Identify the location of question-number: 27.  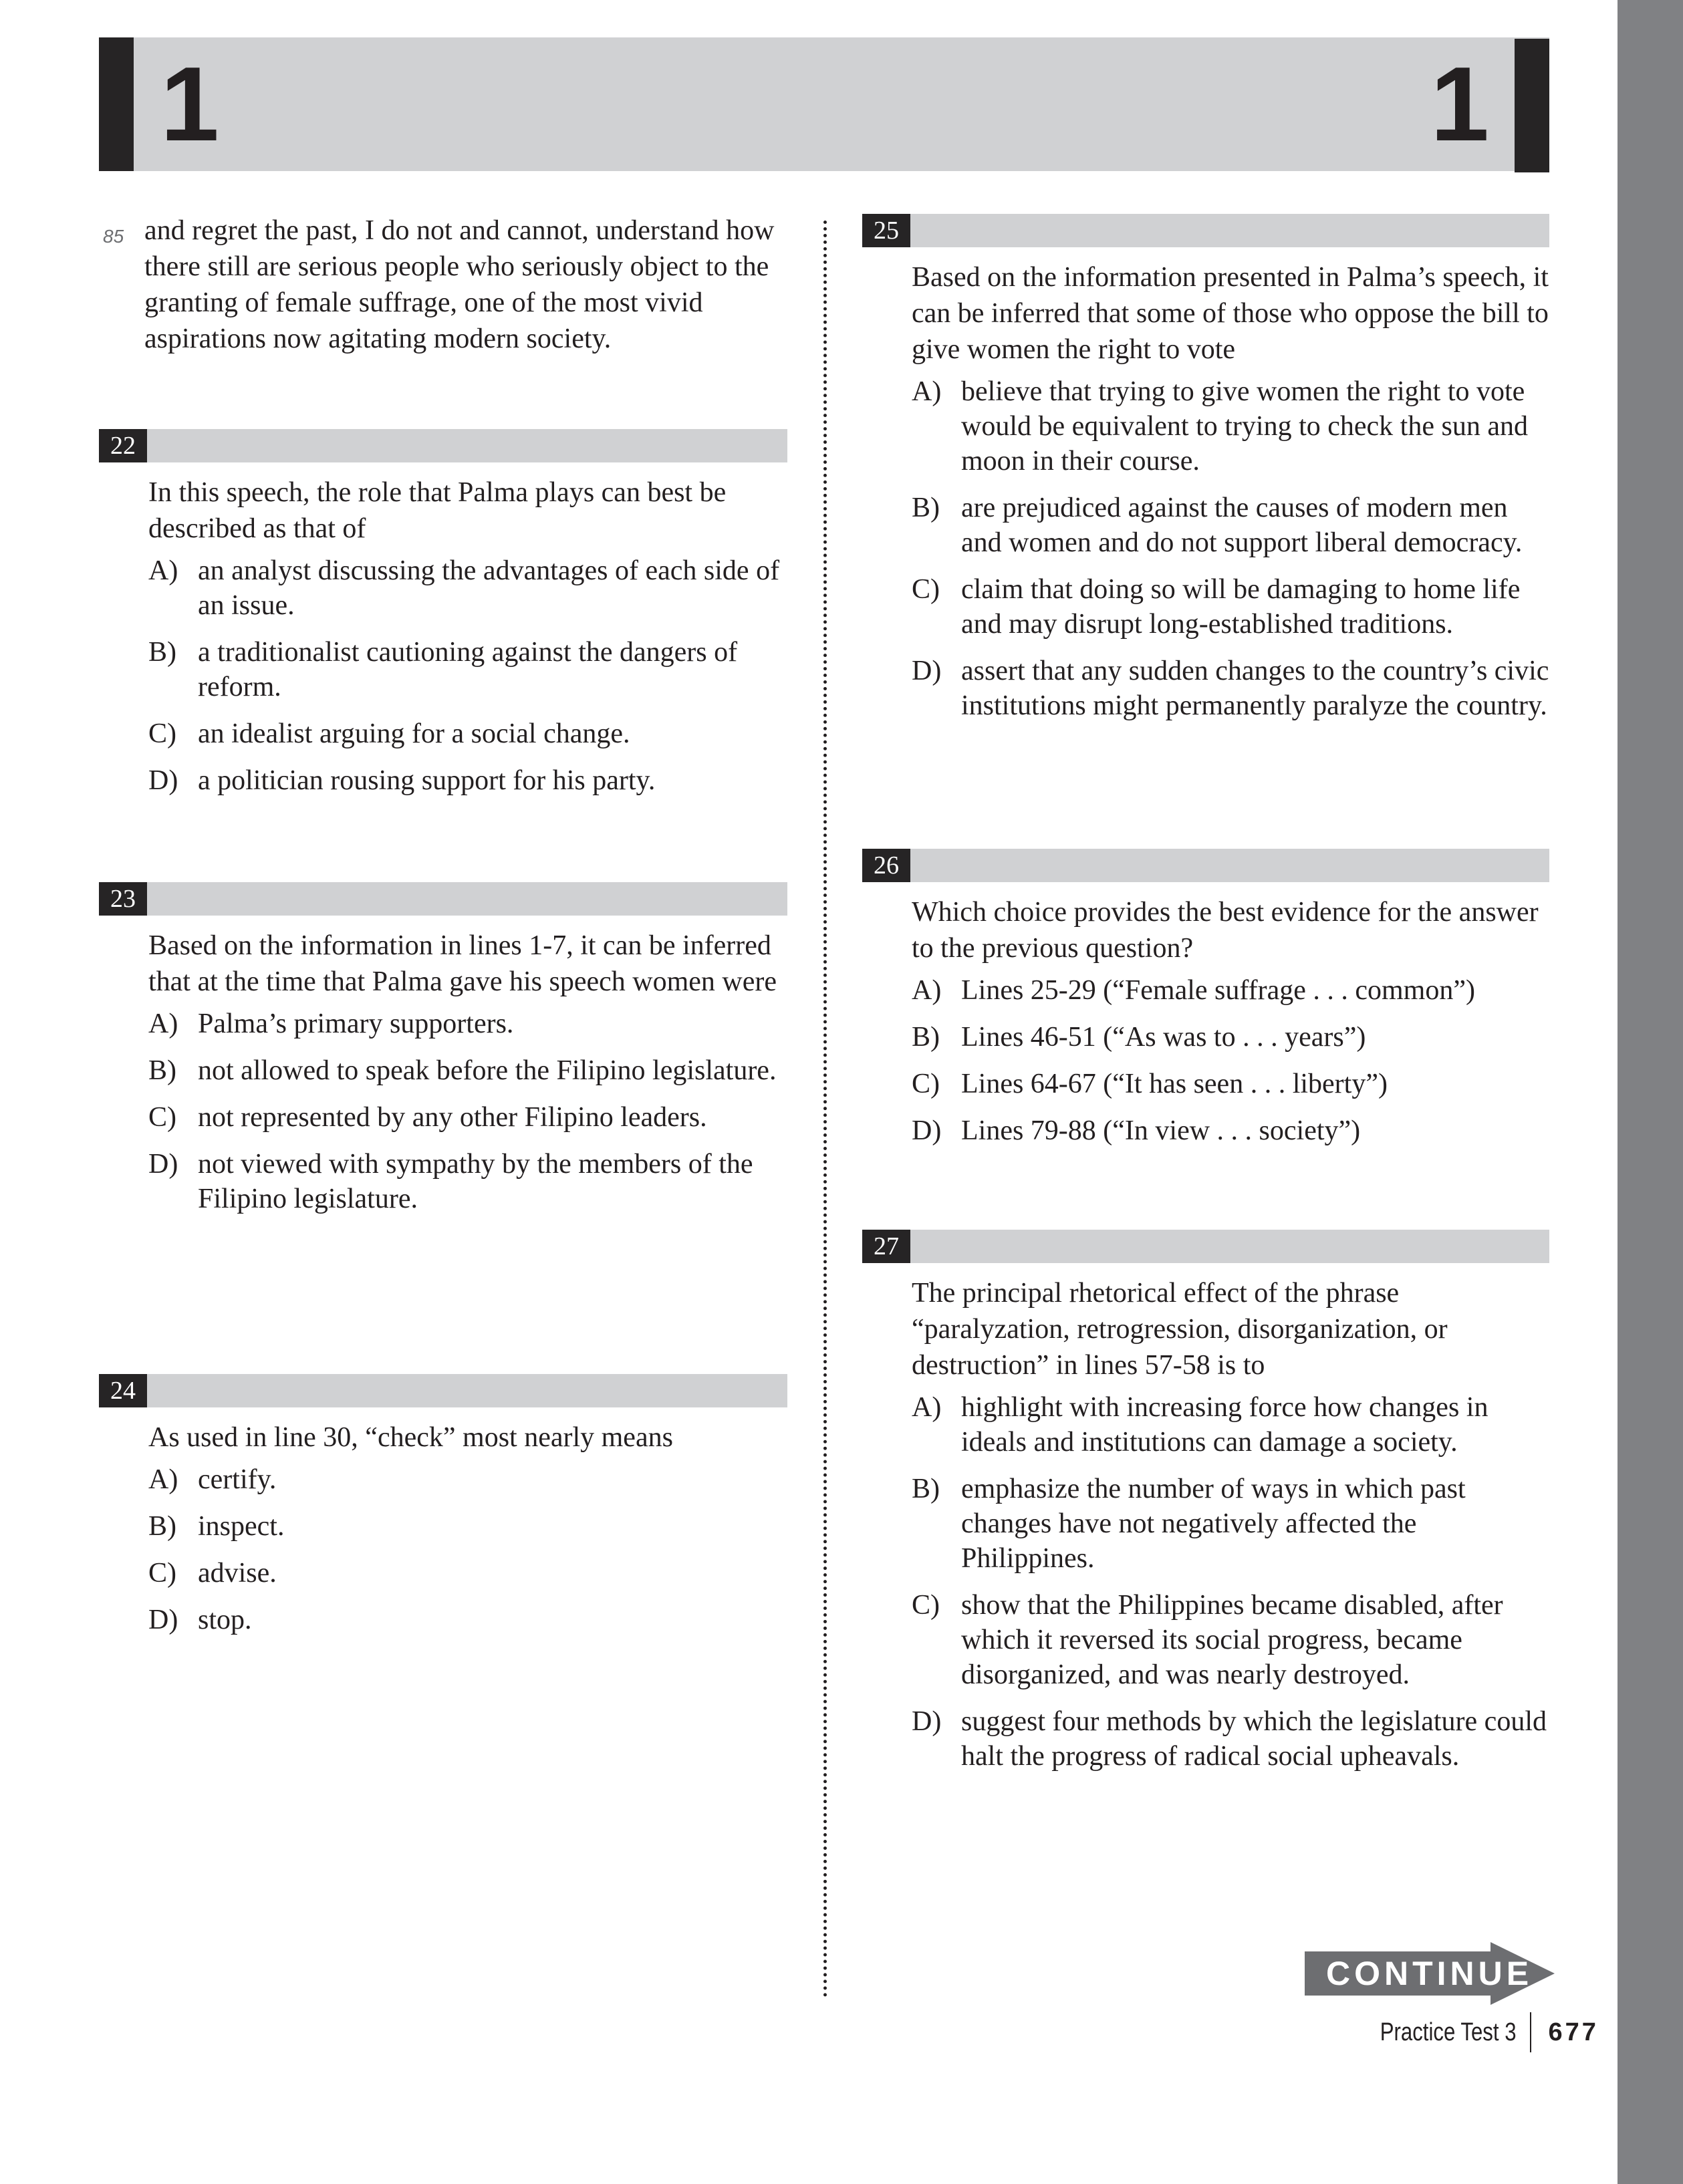
(886, 1246).